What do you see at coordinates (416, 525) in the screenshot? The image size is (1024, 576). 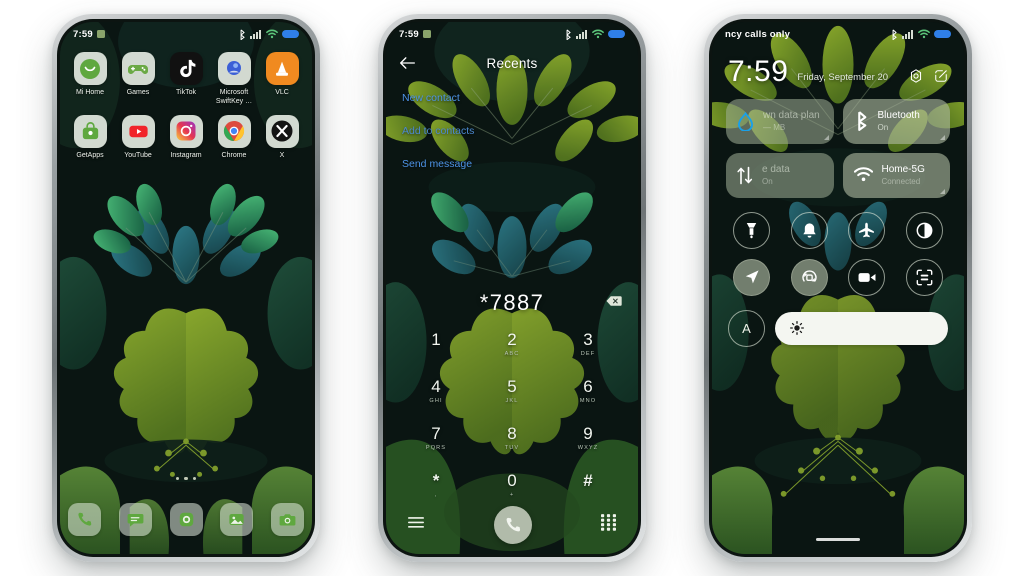 I see `menu-icon` at bounding box center [416, 525].